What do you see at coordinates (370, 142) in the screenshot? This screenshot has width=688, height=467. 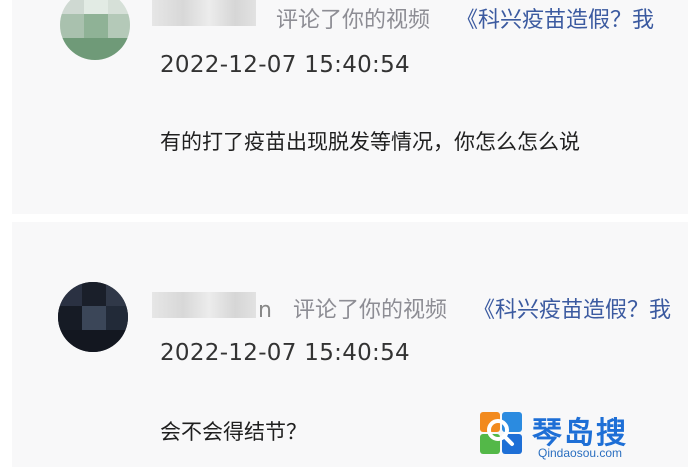 I see `comment-text: 有的打了疫苗出现脱发等情况，你怎么怎么说` at bounding box center [370, 142].